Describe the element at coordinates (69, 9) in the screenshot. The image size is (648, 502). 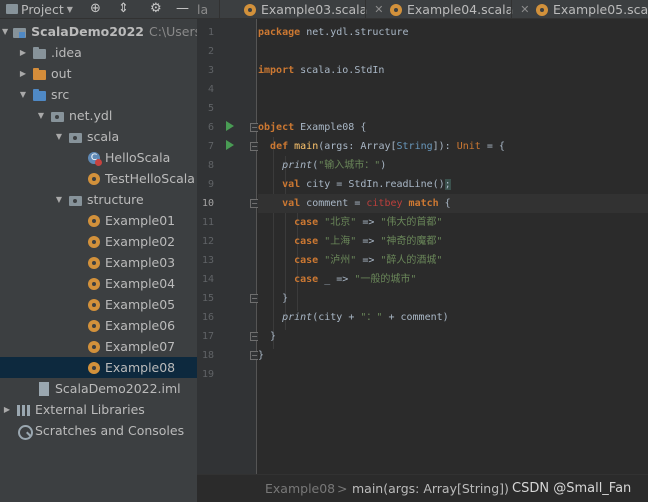
I see `dropdown-icon: ▼` at that location.